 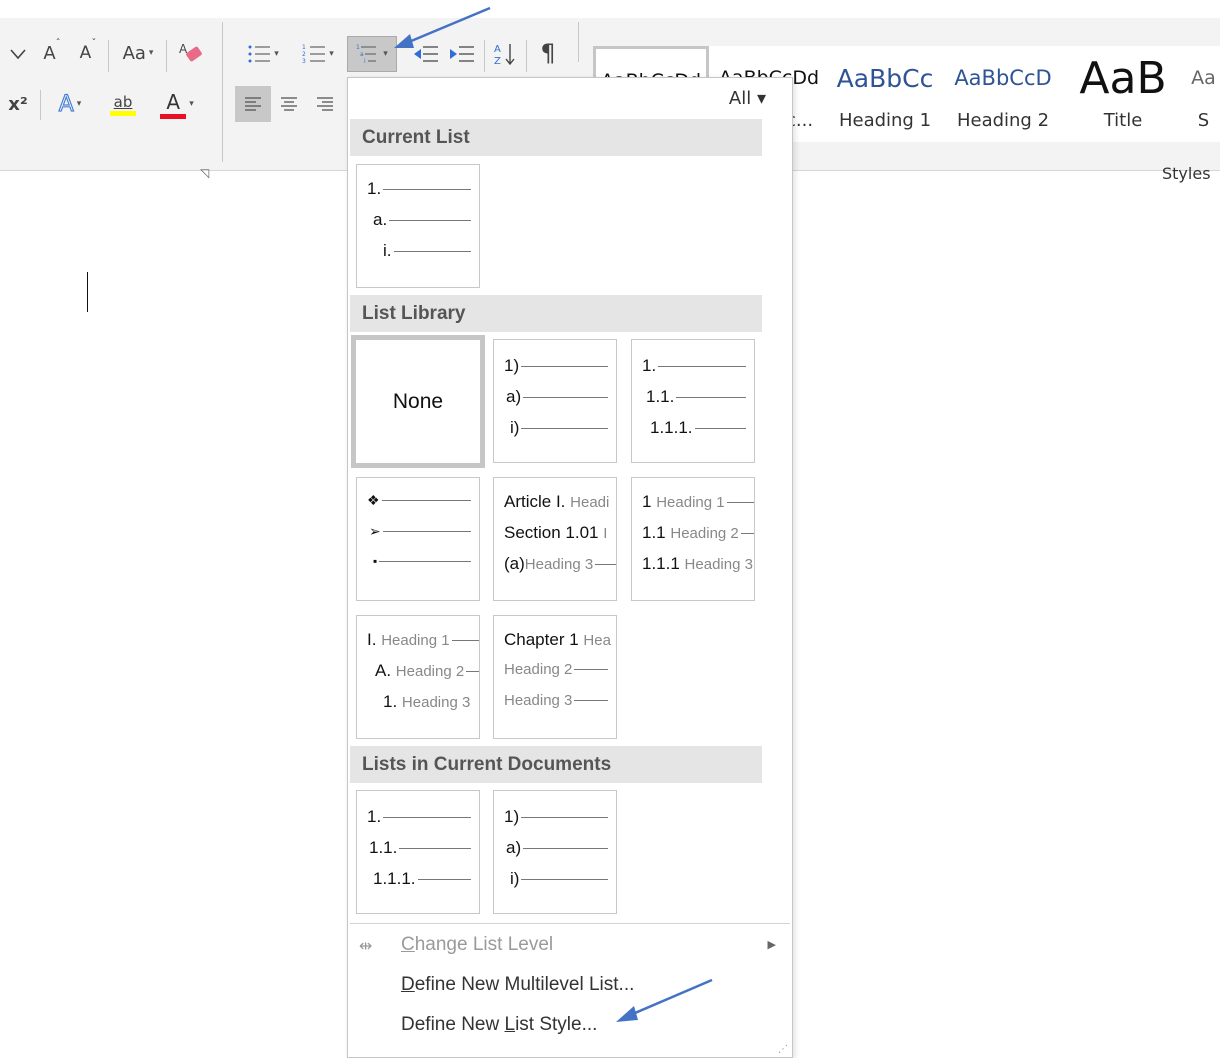 What do you see at coordinates (647, 501) in the screenshot?
I see `level-label: 1` at bounding box center [647, 501].